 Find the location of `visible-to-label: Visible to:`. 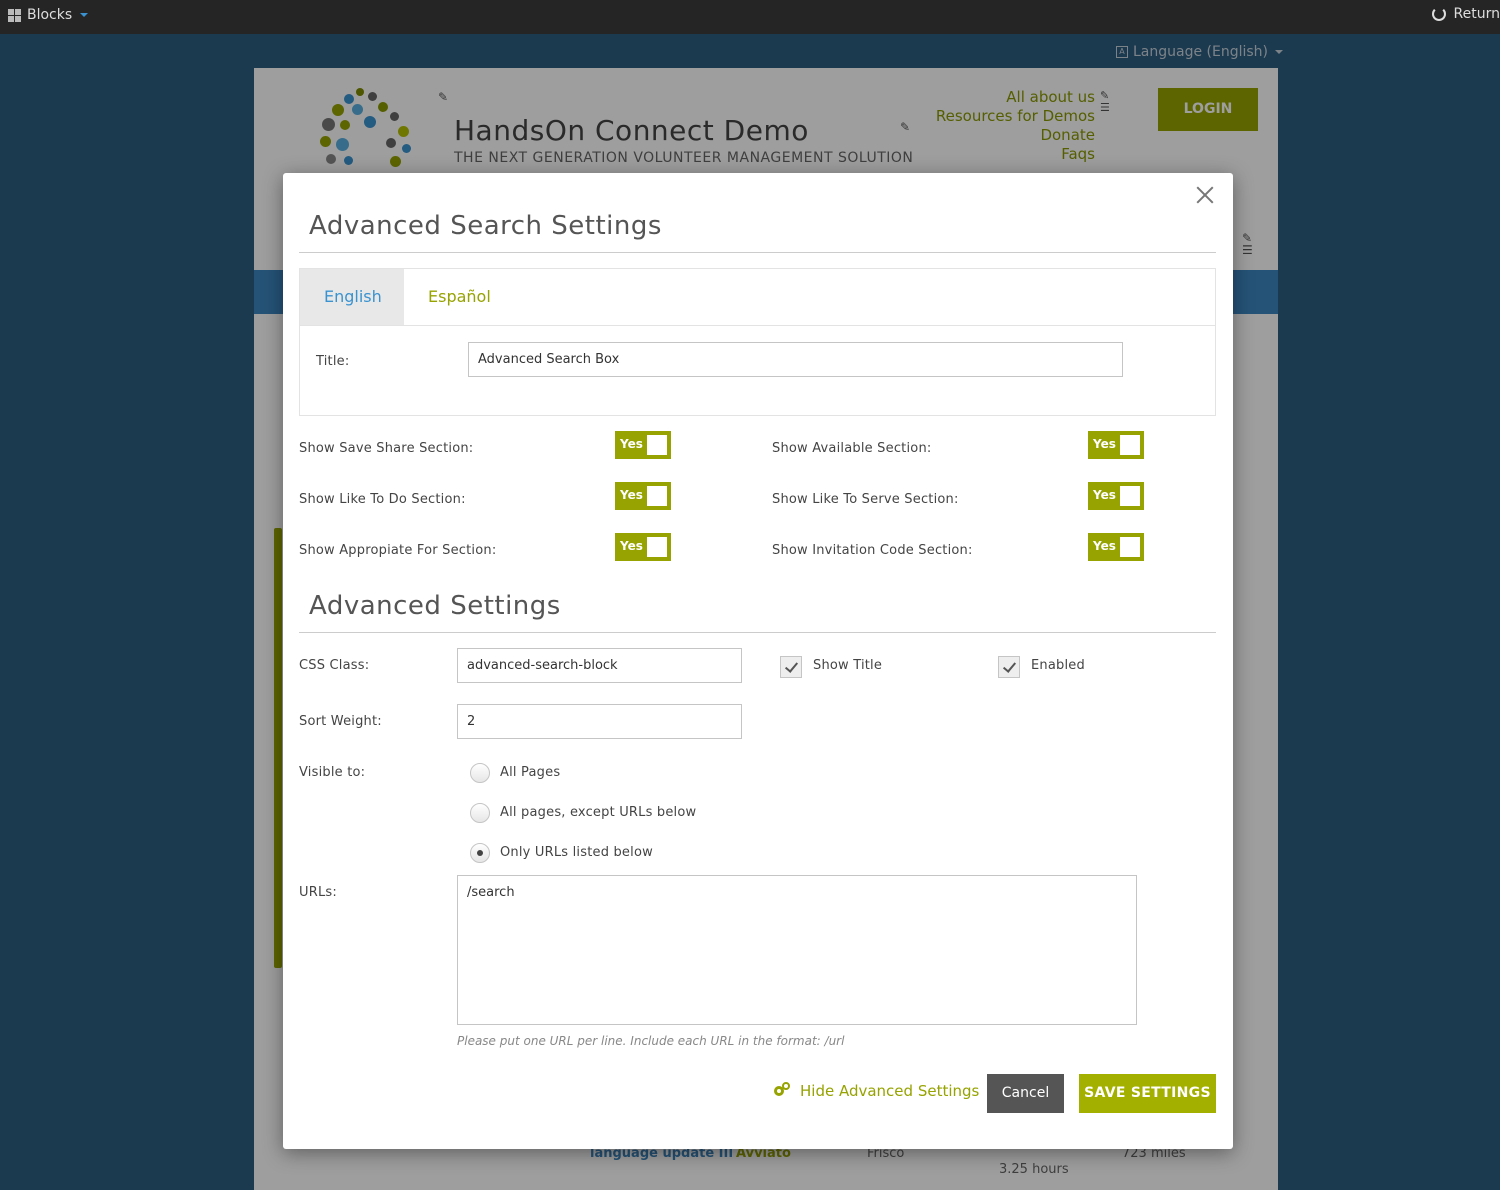

visible-to-label: Visible to: is located at coordinates (332, 772).